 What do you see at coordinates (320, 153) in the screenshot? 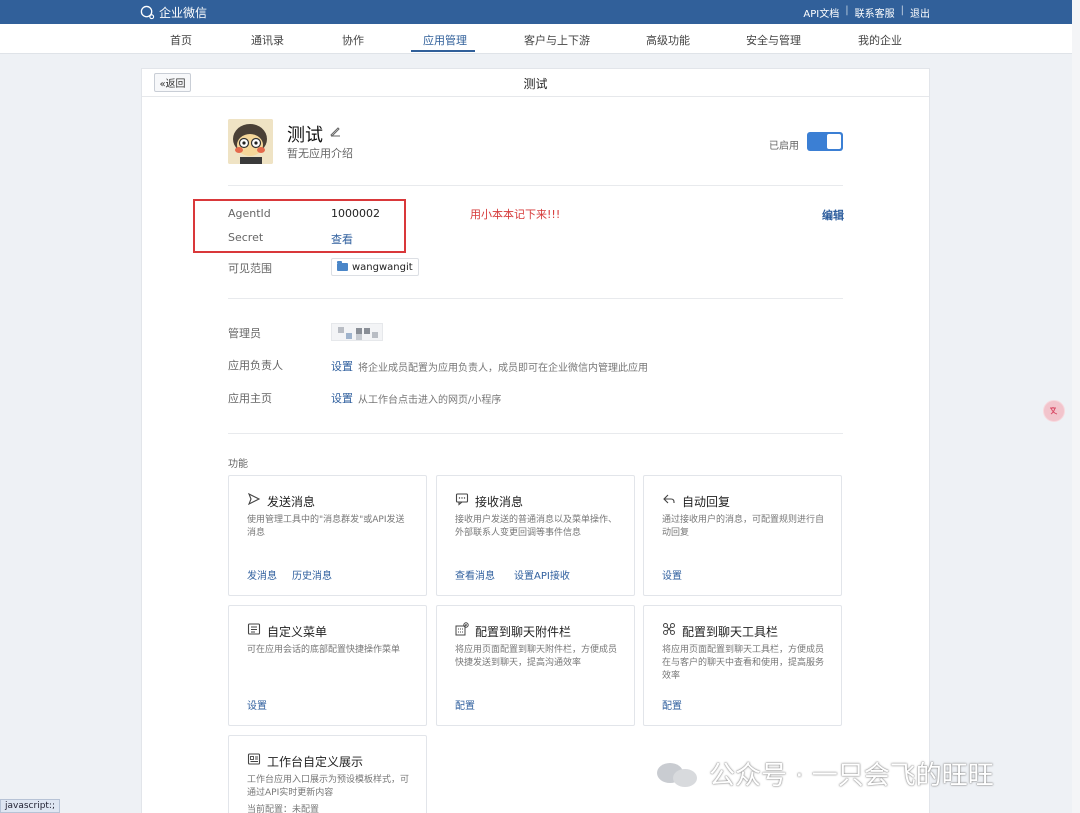
I see `app-description: 暂无应用介绍` at bounding box center [320, 153].